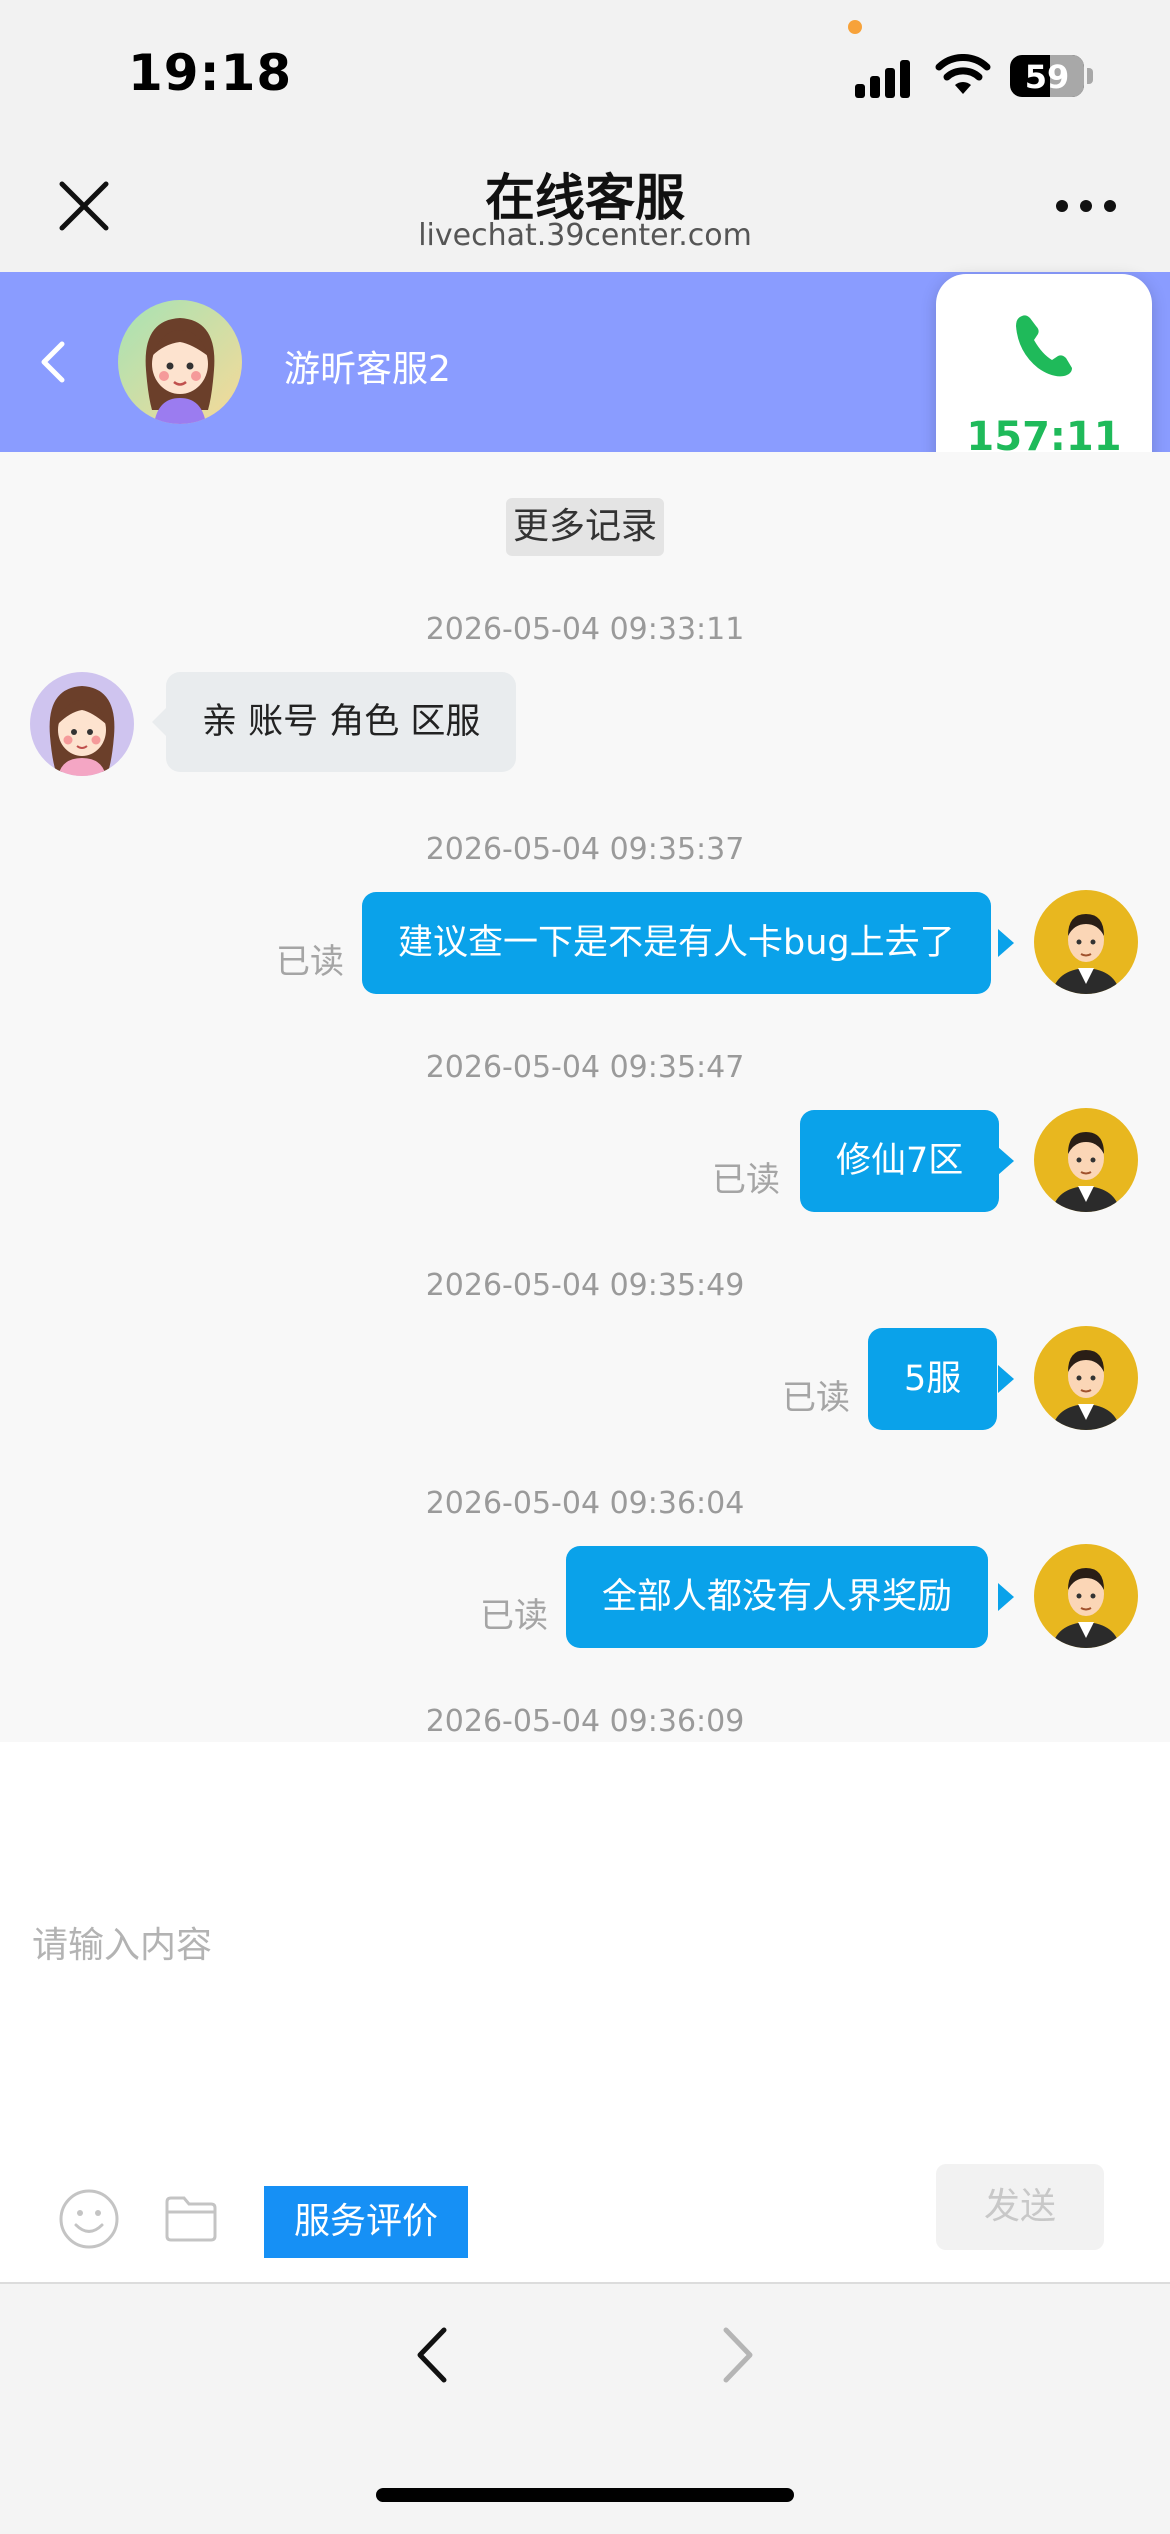 Image resolution: width=1170 pixels, height=2534 pixels. Describe the element at coordinates (585, 849) in the screenshot. I see `message-timestamp: 2026-05-04 09:35:37` at that location.